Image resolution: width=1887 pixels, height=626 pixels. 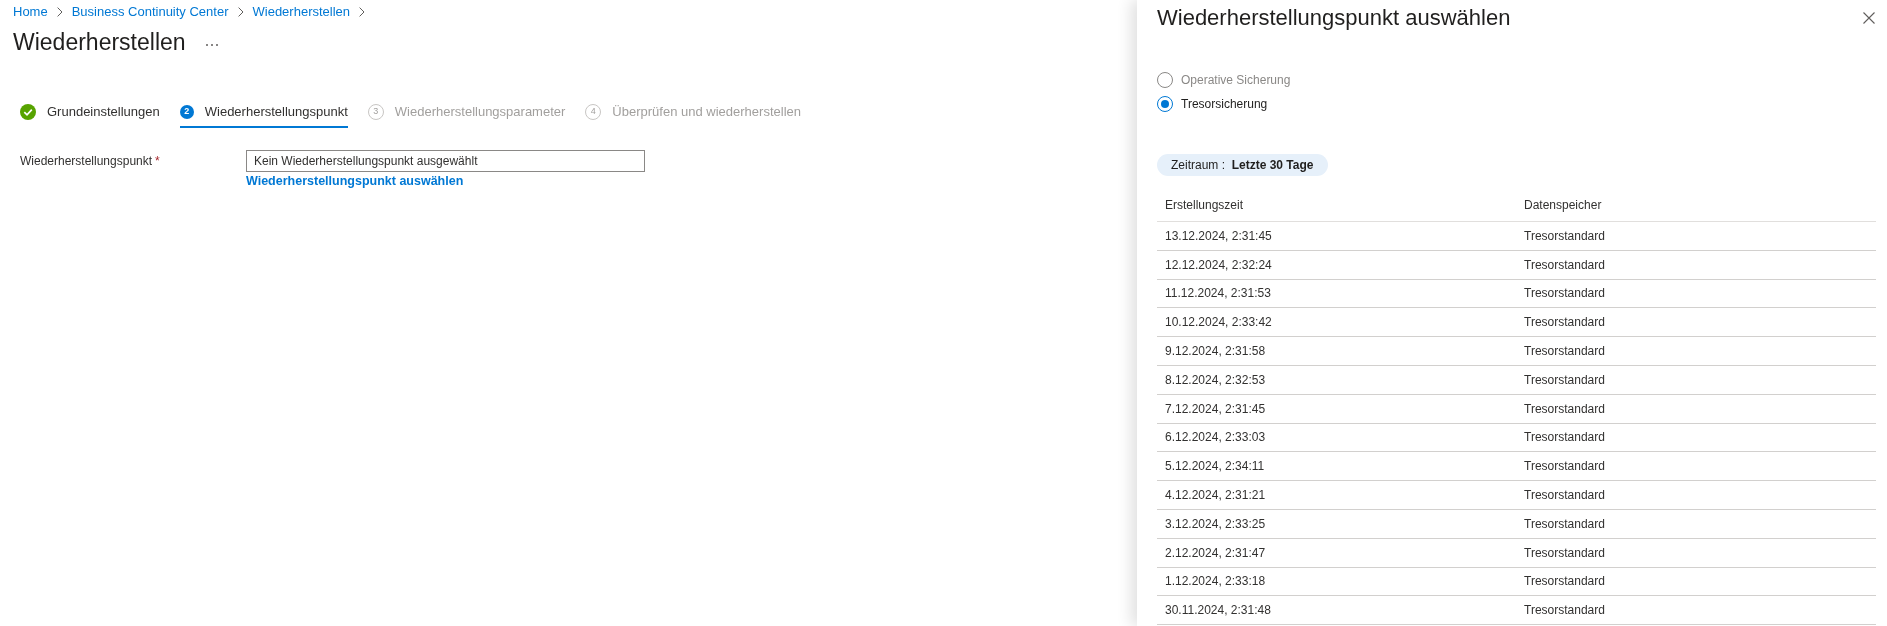 What do you see at coordinates (1215, 380) in the screenshot?
I see `table-cell-text: 8.12.2024, 2:32:53` at bounding box center [1215, 380].